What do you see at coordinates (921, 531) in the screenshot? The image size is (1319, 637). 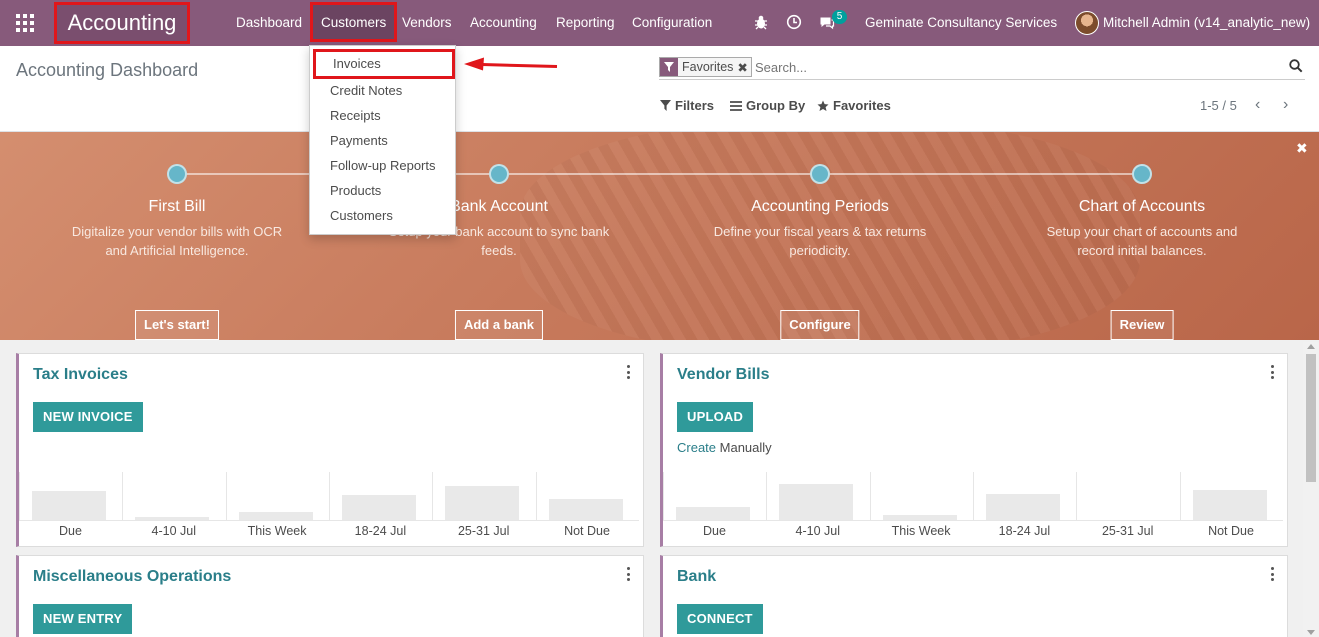 I see `graph-label: This Week` at bounding box center [921, 531].